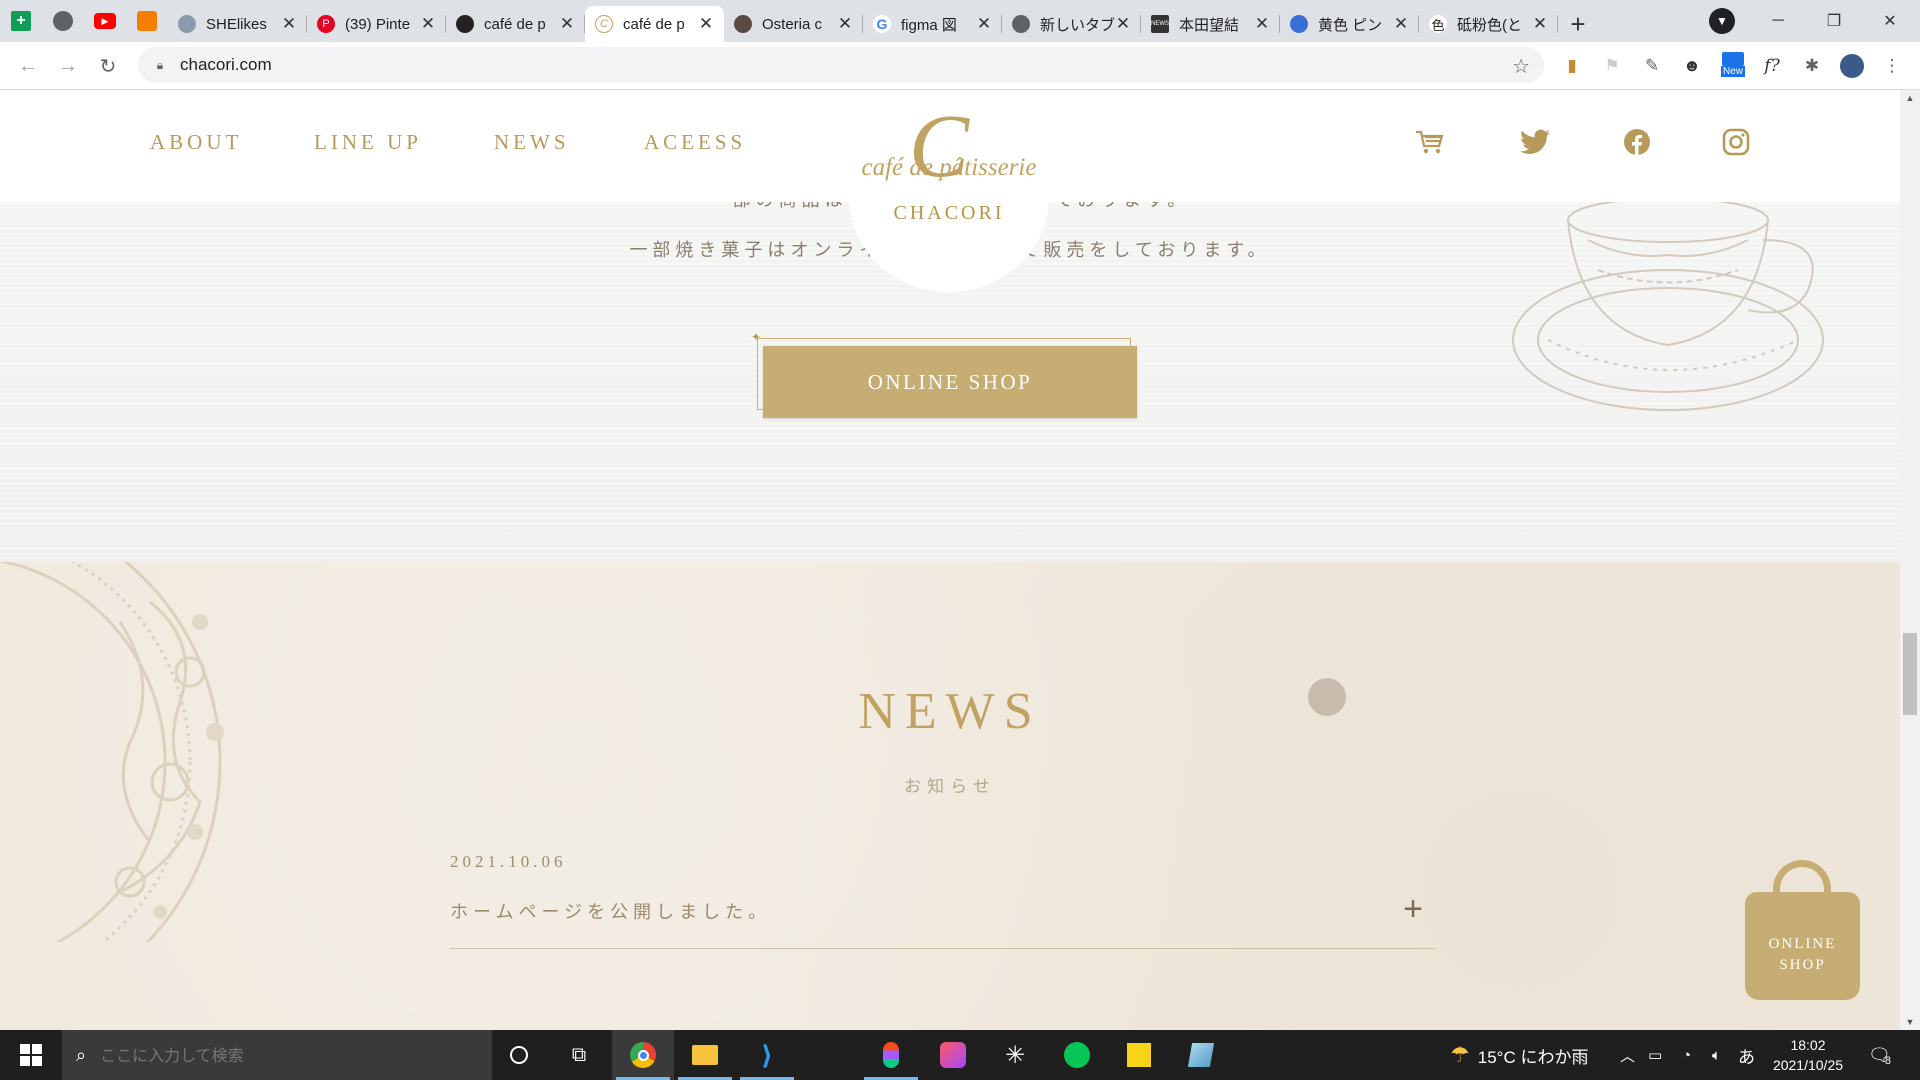  What do you see at coordinates (237, 24) in the screenshot?
I see `tab-shelikes: SHElikes ✕` at bounding box center [237, 24].